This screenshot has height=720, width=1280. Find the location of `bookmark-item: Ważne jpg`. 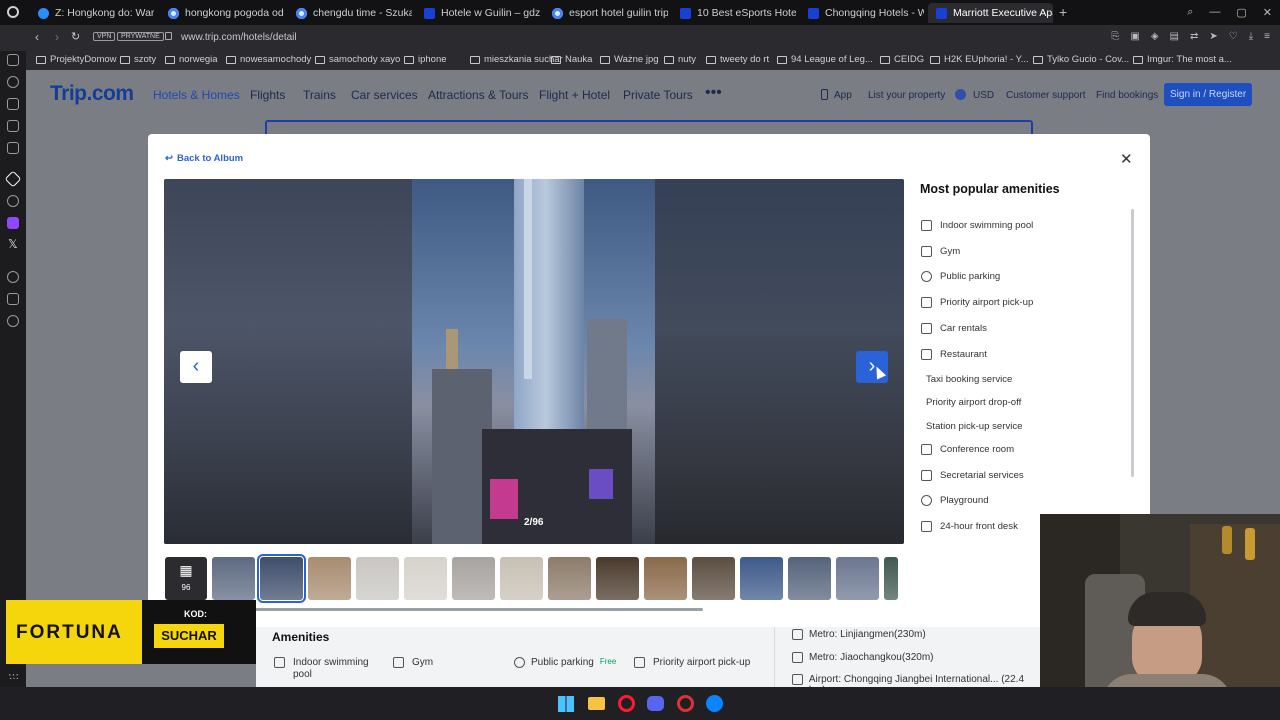

bookmark-item: Ważne jpg is located at coordinates (629, 59).